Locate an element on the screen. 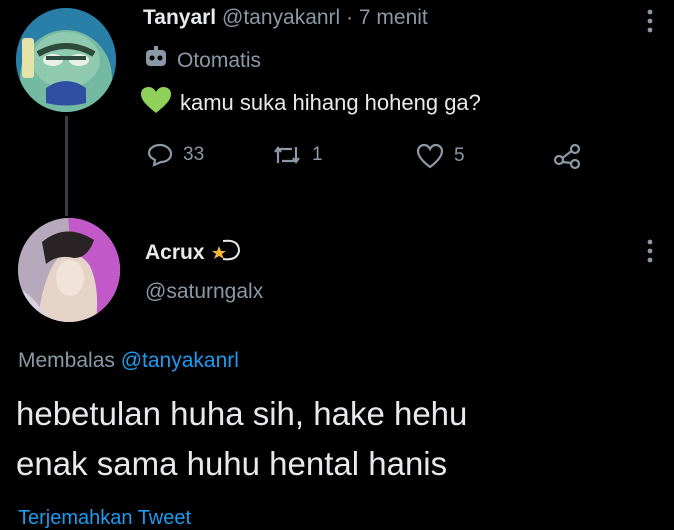 The image size is (674, 530). tweet-display-name: Tanyarl is located at coordinates (179, 17).